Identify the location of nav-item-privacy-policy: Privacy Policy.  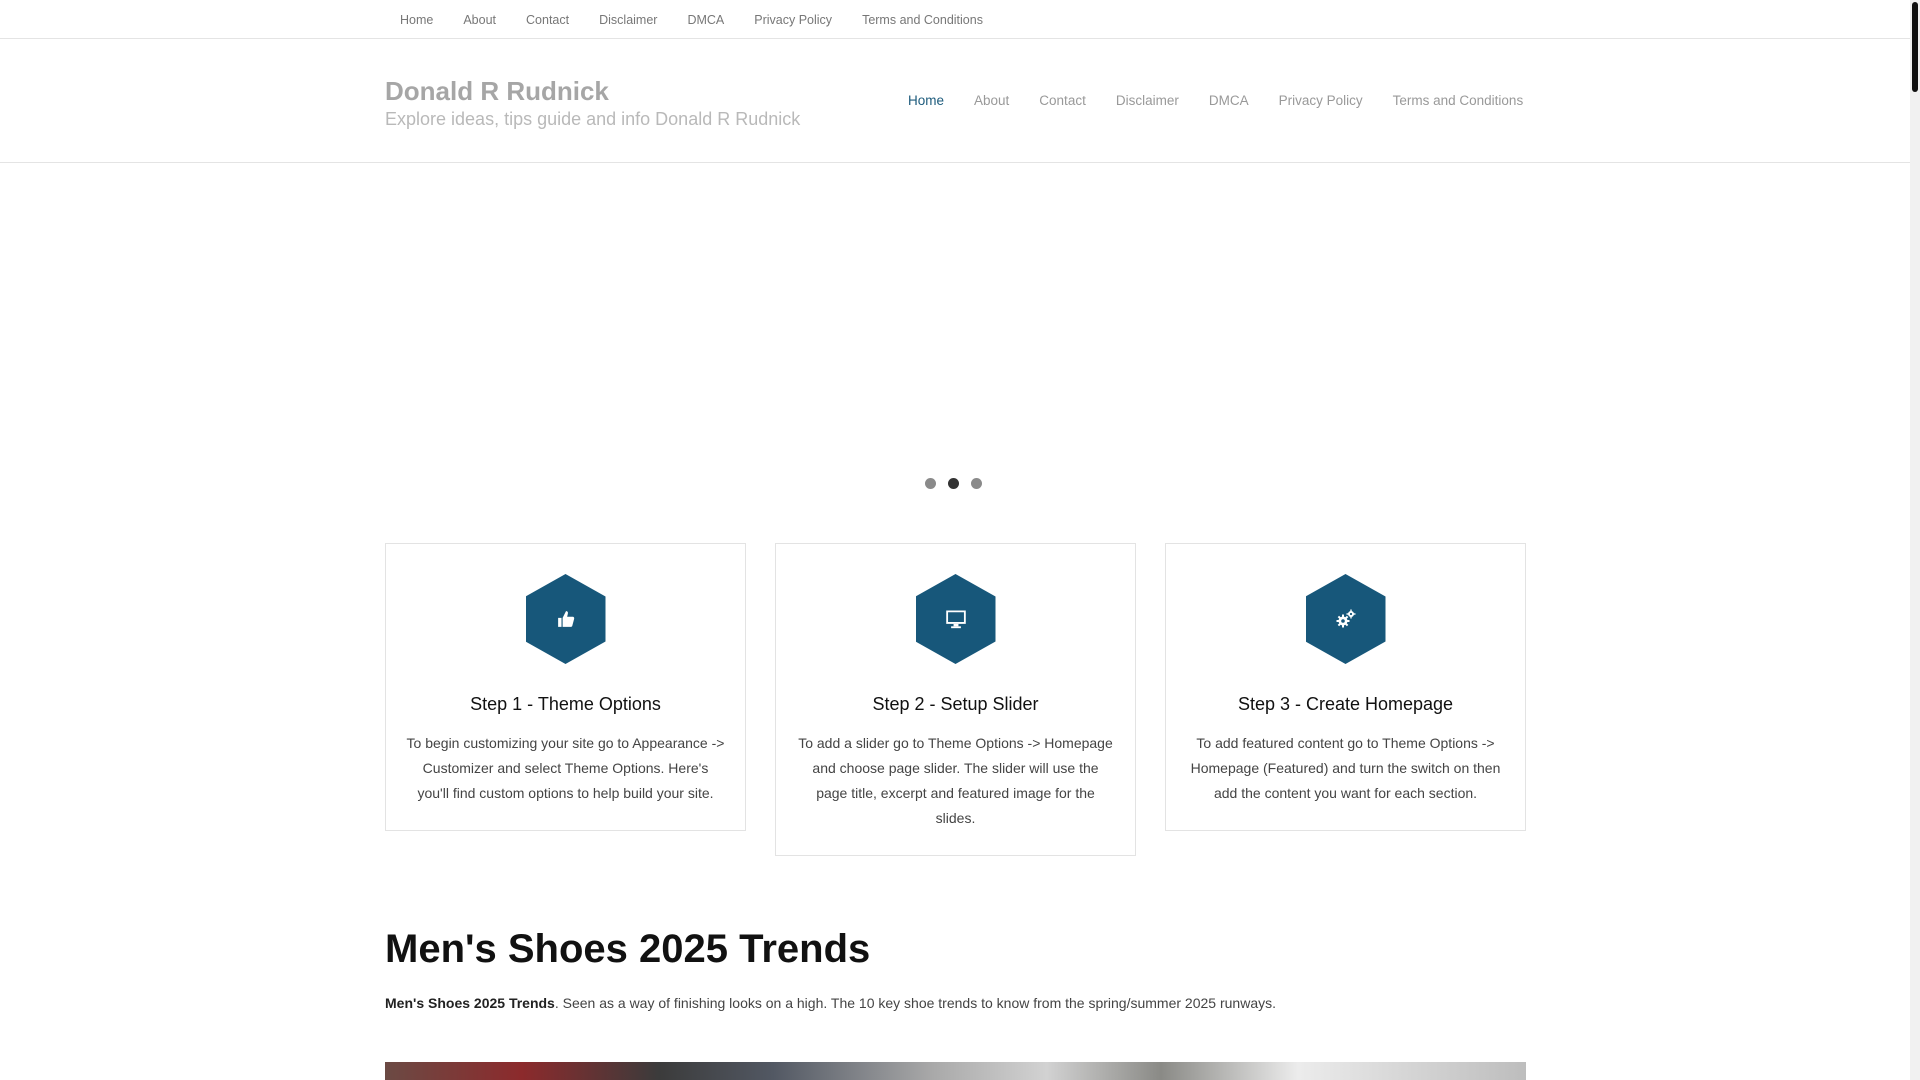
(1321, 100).